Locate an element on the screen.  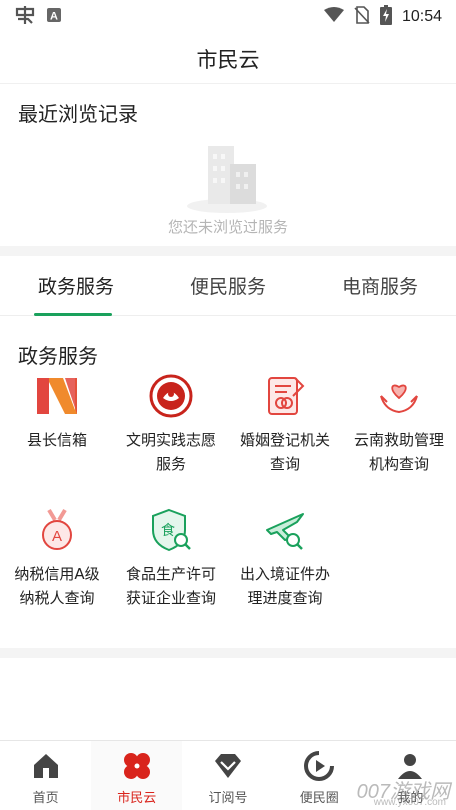
service-rescue-agency: 云南救助管理机构查询 is located at coordinates (399, 425).